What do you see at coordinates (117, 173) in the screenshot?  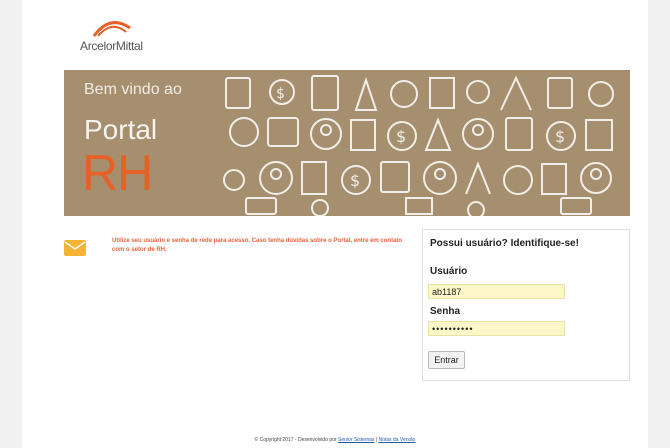 I see `banner-rh: RH` at bounding box center [117, 173].